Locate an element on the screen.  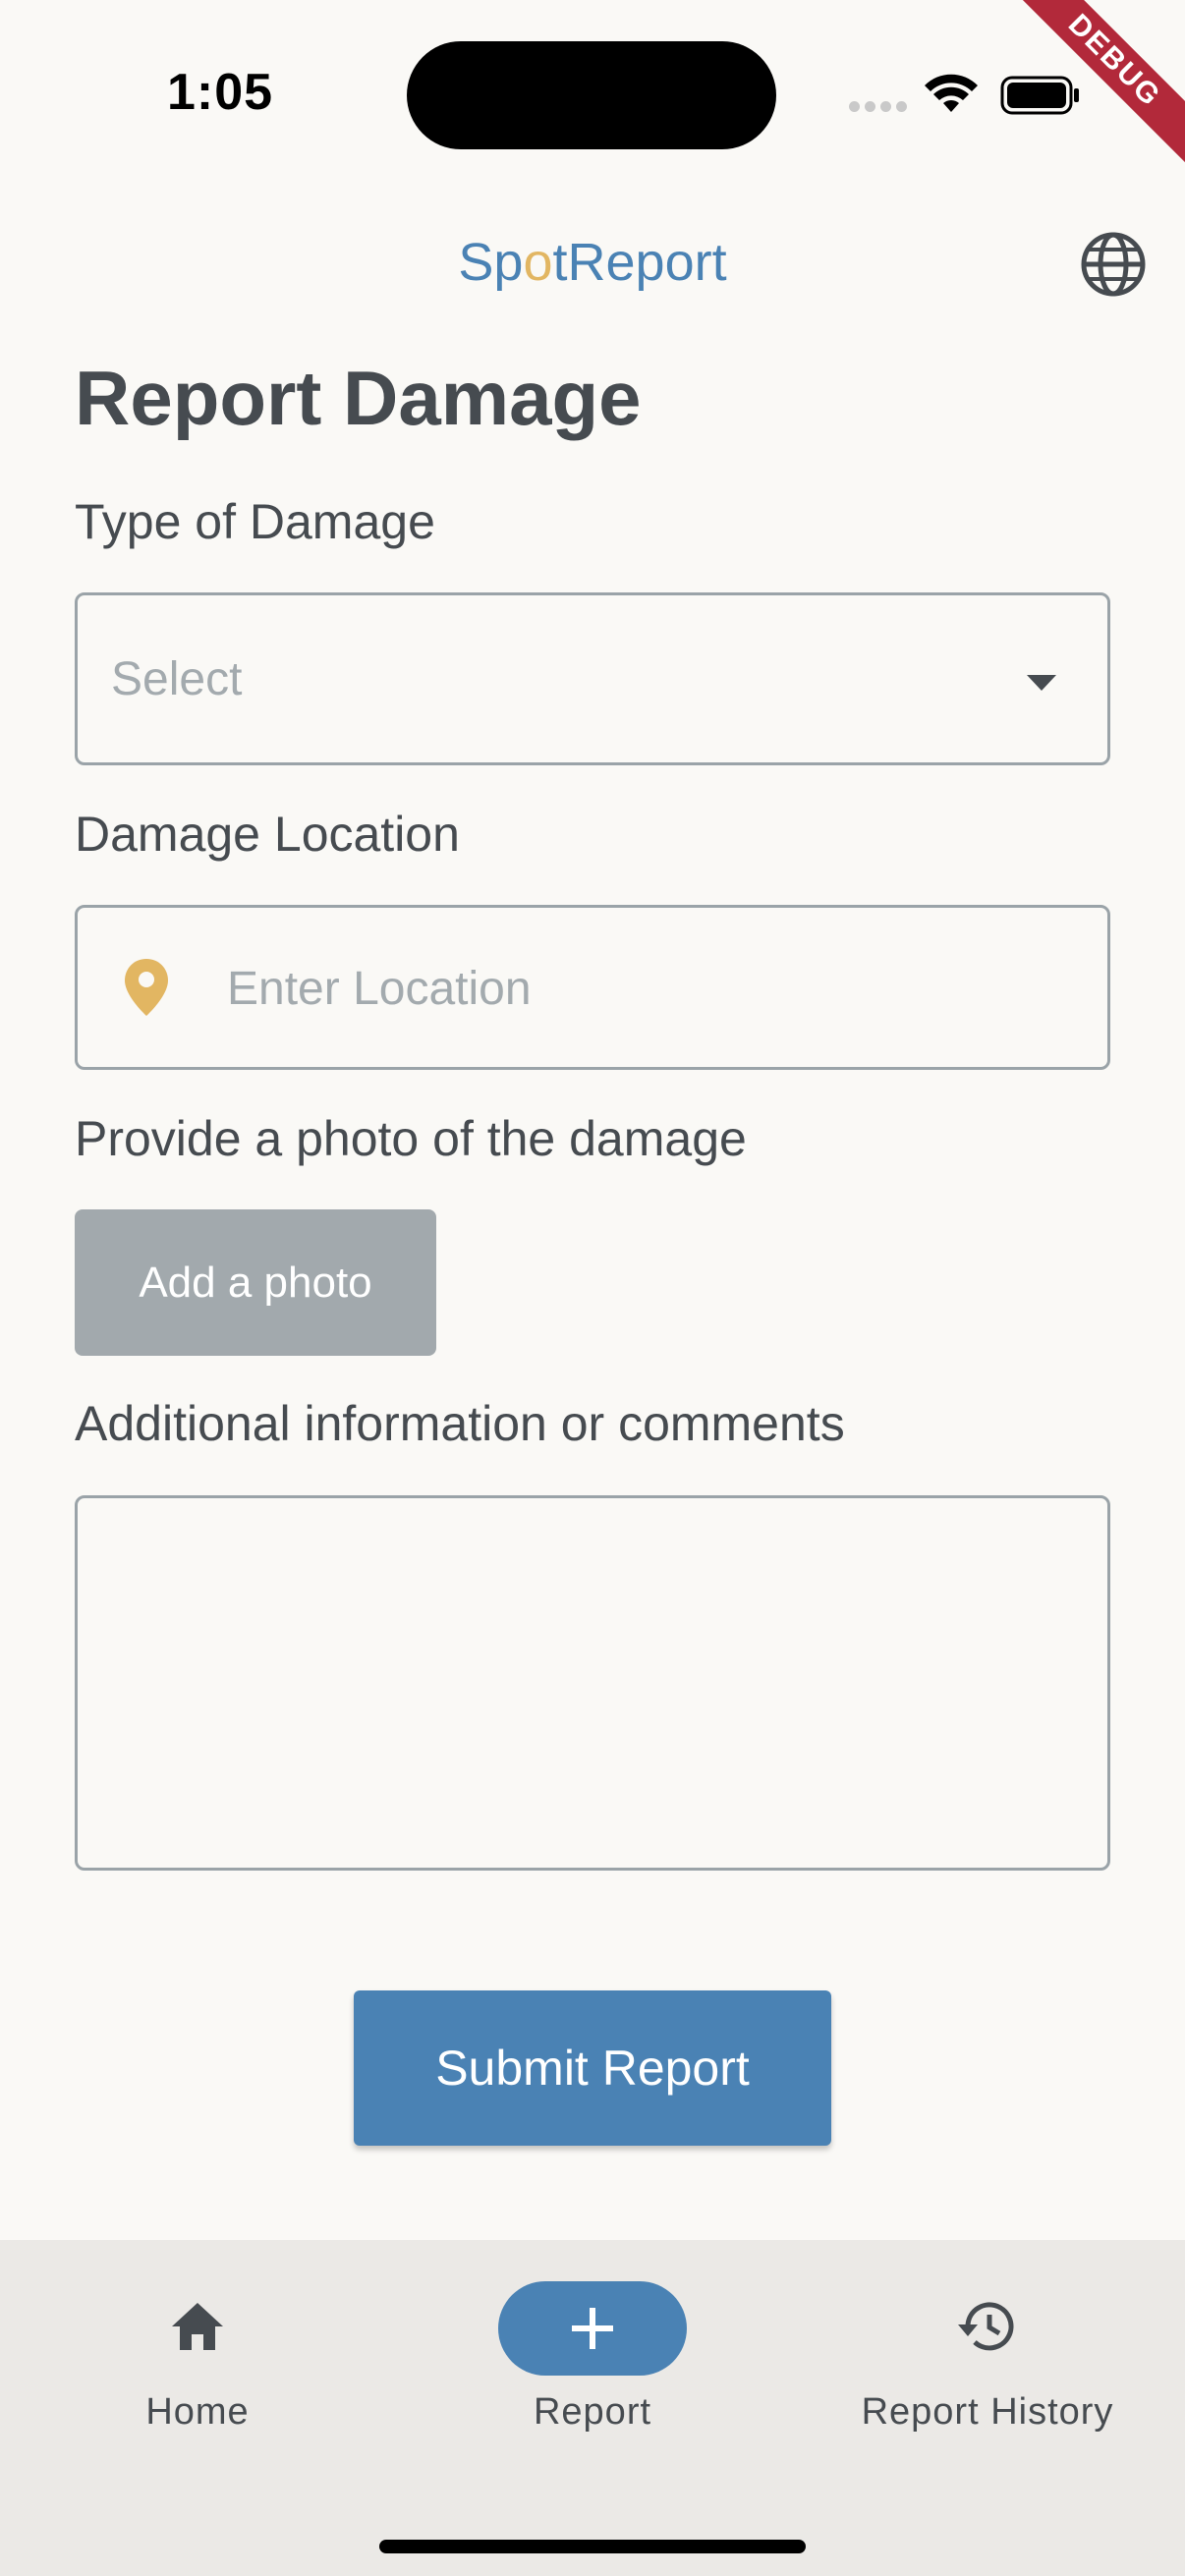
location-field is located at coordinates (592, 987).